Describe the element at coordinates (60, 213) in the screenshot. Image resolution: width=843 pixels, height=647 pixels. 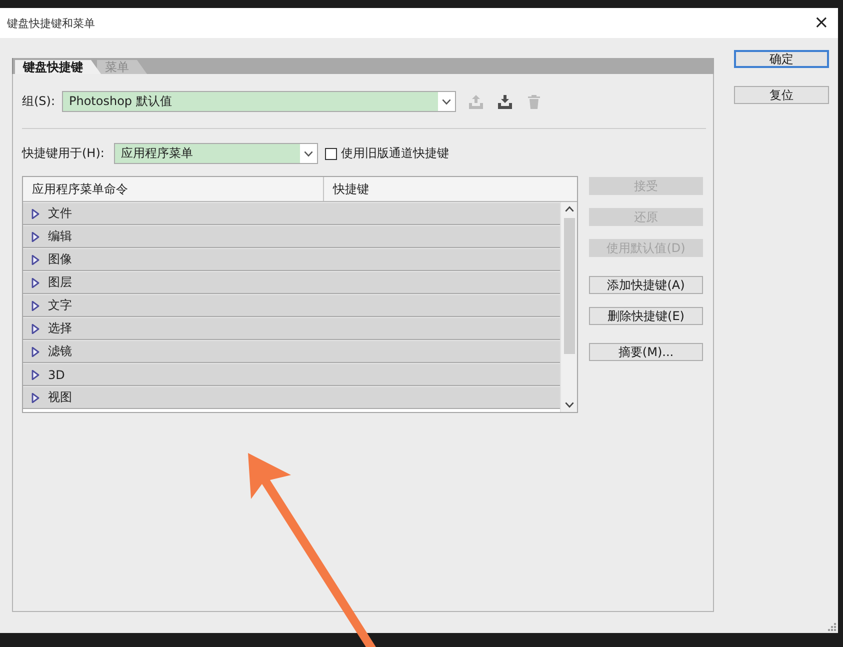
I see `tree-item-label: 文件` at that location.